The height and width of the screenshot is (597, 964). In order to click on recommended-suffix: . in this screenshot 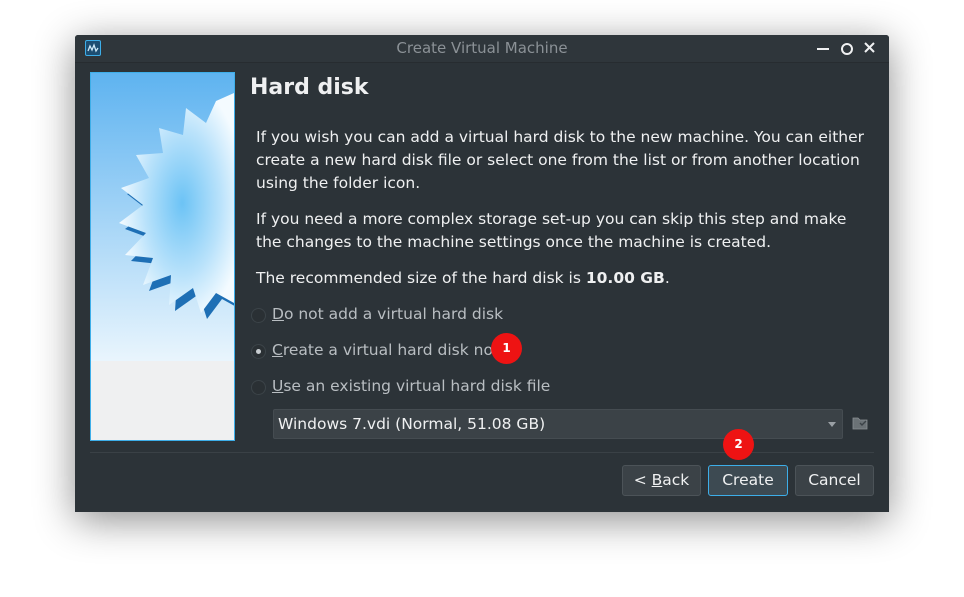, I will do `click(667, 278)`.